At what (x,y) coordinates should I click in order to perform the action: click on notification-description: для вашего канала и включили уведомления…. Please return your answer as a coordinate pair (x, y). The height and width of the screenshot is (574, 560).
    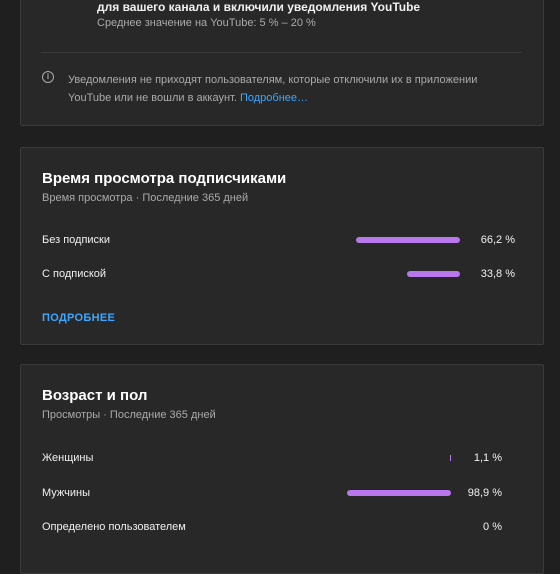
    Looking at the image, I should click on (259, 7).